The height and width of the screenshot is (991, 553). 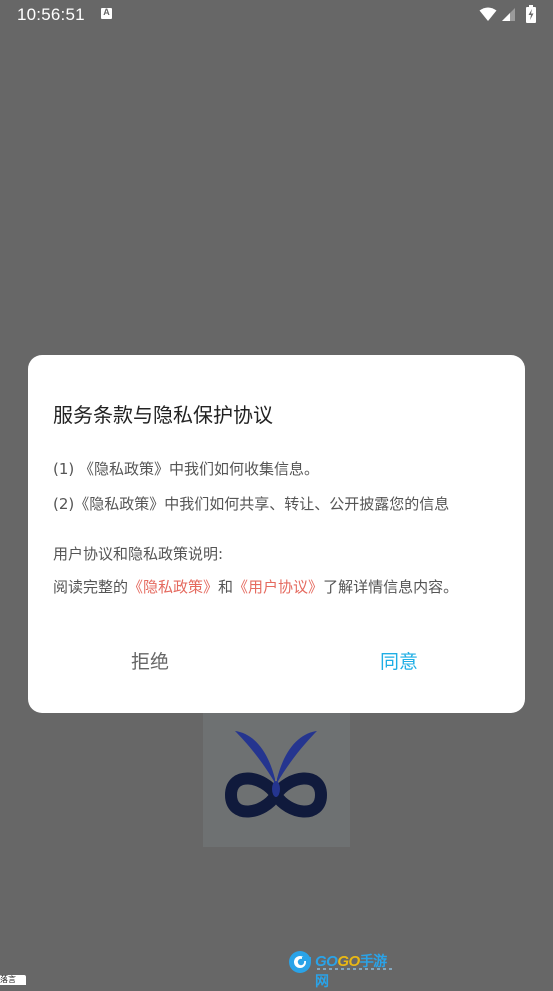 I want to click on brand-subtitle, so click(x=356, y=969).